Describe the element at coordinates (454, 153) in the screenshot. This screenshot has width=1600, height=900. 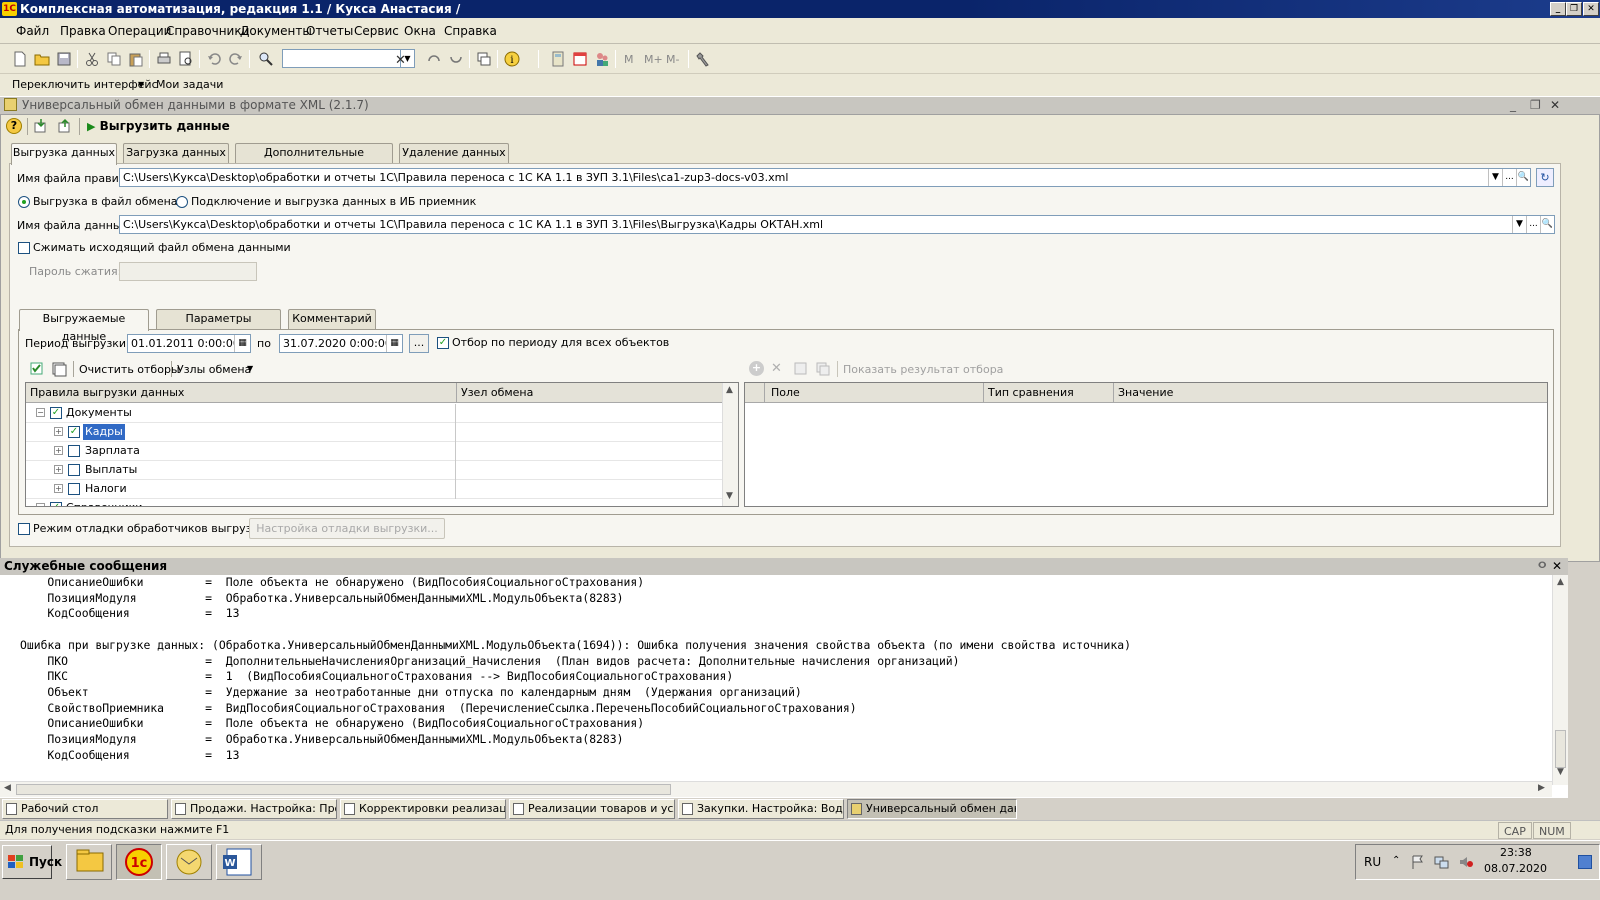
I see `tab-delete-data: Удаление данных` at that location.